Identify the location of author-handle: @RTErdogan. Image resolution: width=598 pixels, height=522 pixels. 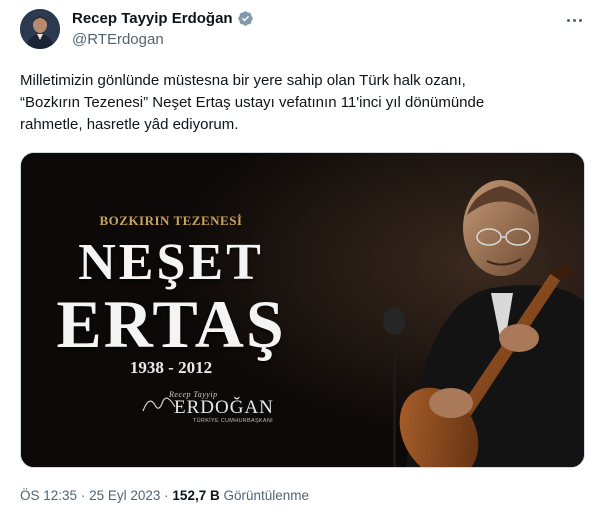
(118, 39).